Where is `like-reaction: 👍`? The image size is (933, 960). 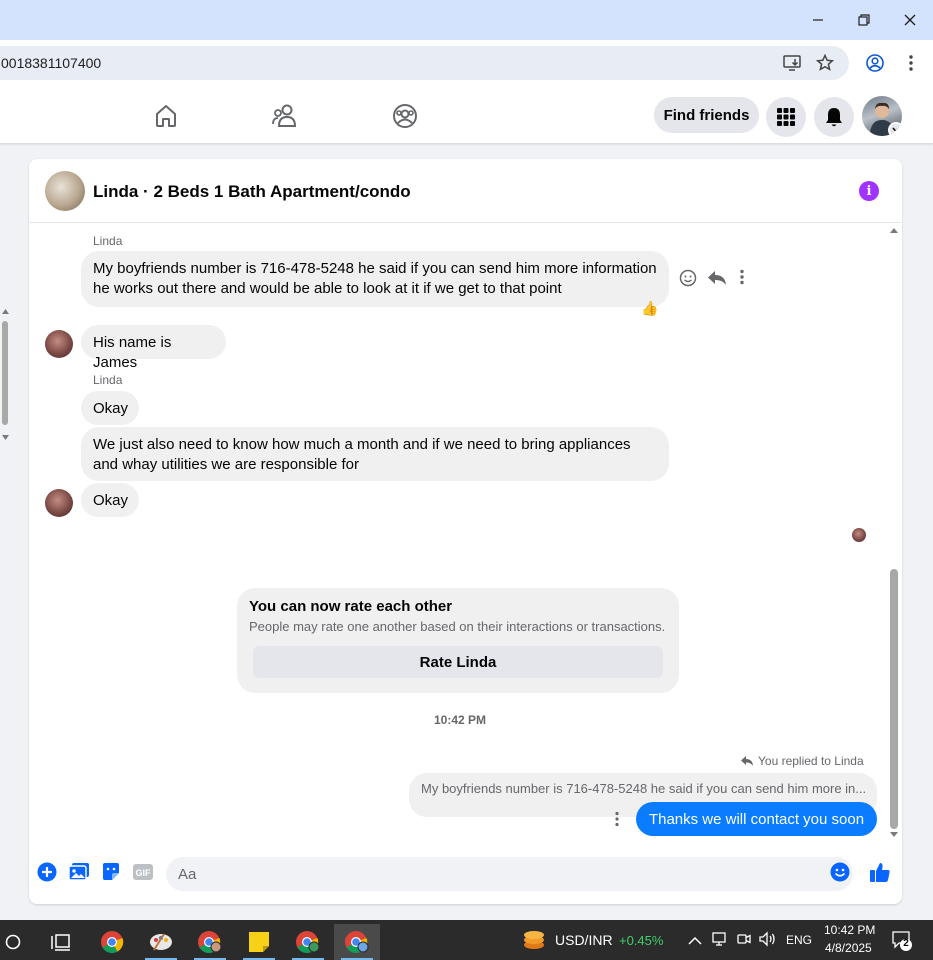
like-reaction: 👍 is located at coordinates (649, 308).